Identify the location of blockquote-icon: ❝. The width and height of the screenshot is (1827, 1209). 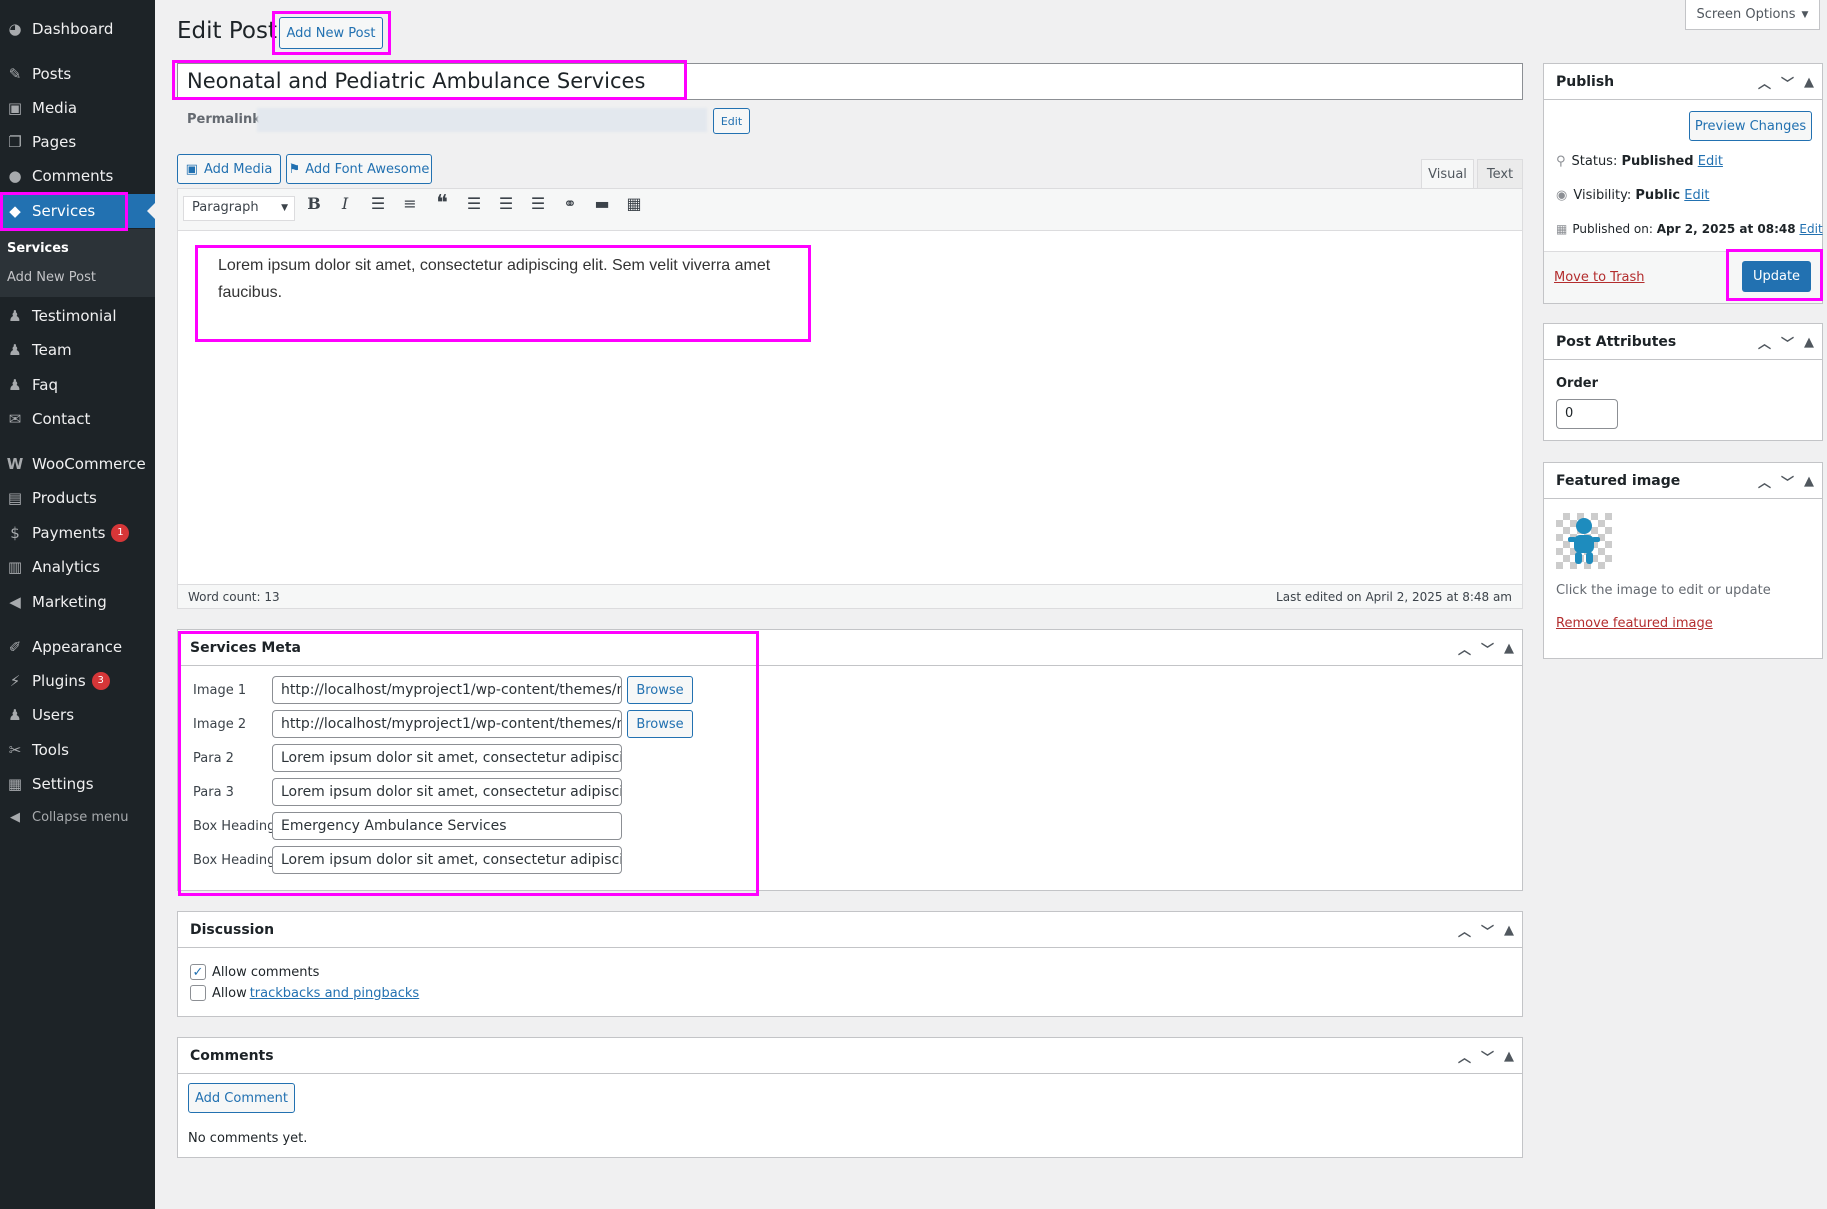
(442, 203).